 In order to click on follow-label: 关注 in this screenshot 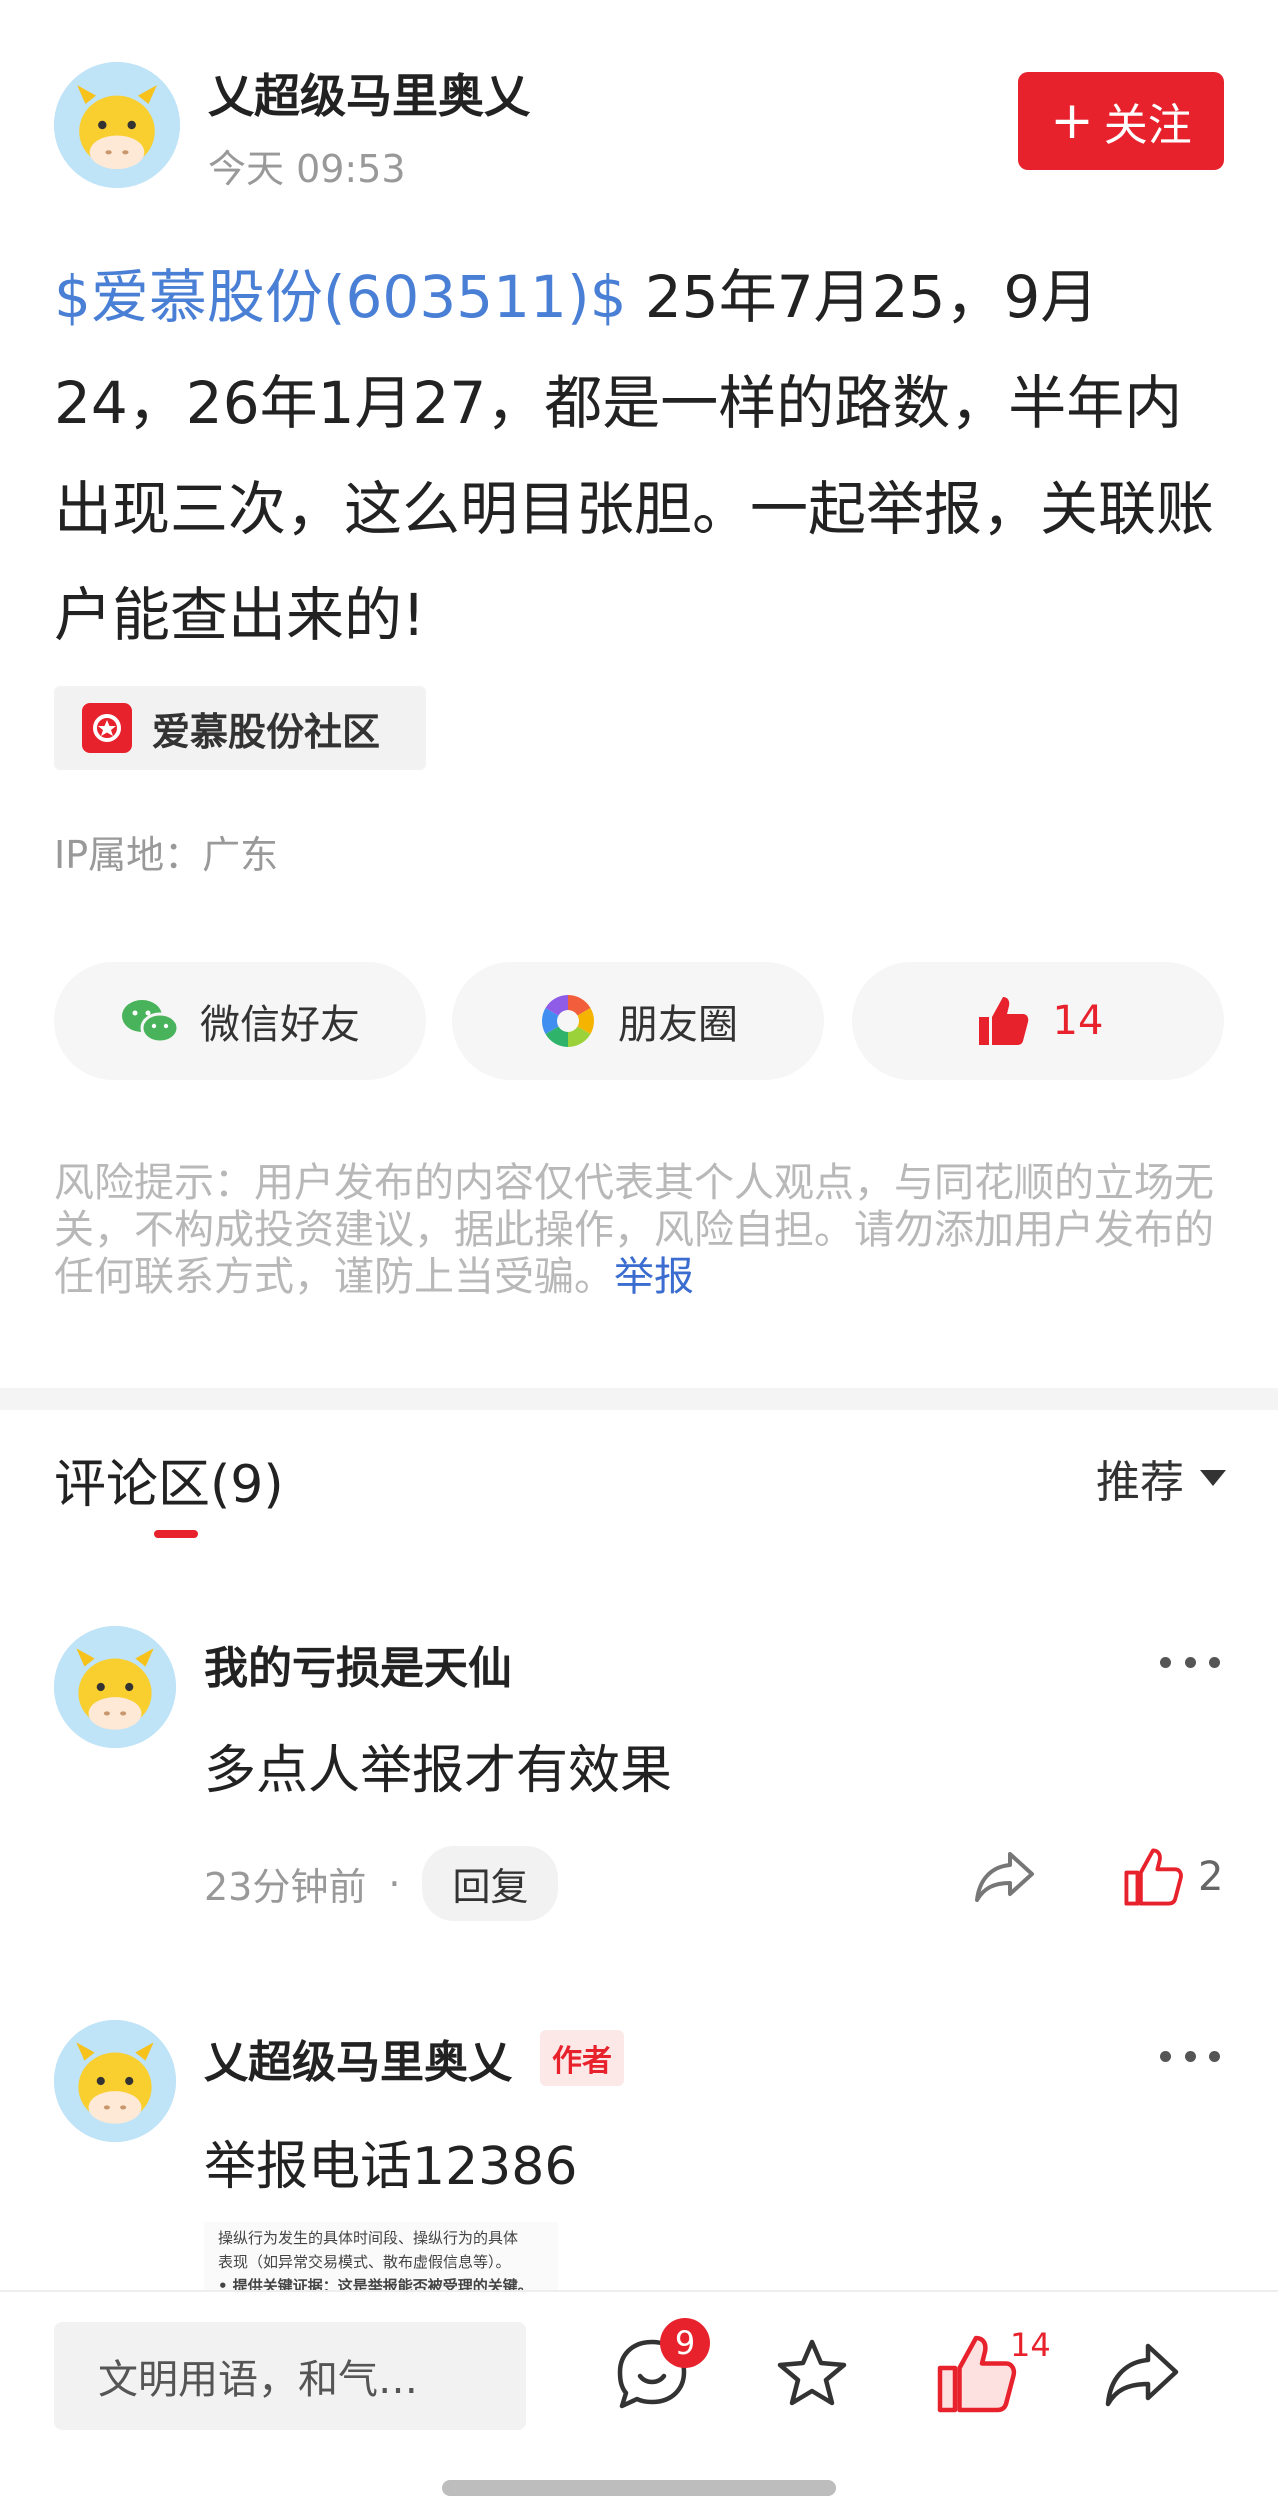, I will do `click(1147, 125)`.